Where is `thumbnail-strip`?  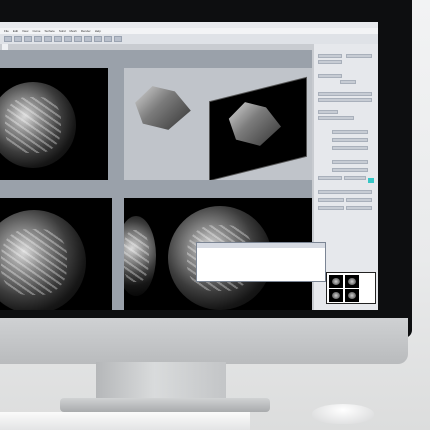 thumbnail-strip is located at coordinates (351, 288).